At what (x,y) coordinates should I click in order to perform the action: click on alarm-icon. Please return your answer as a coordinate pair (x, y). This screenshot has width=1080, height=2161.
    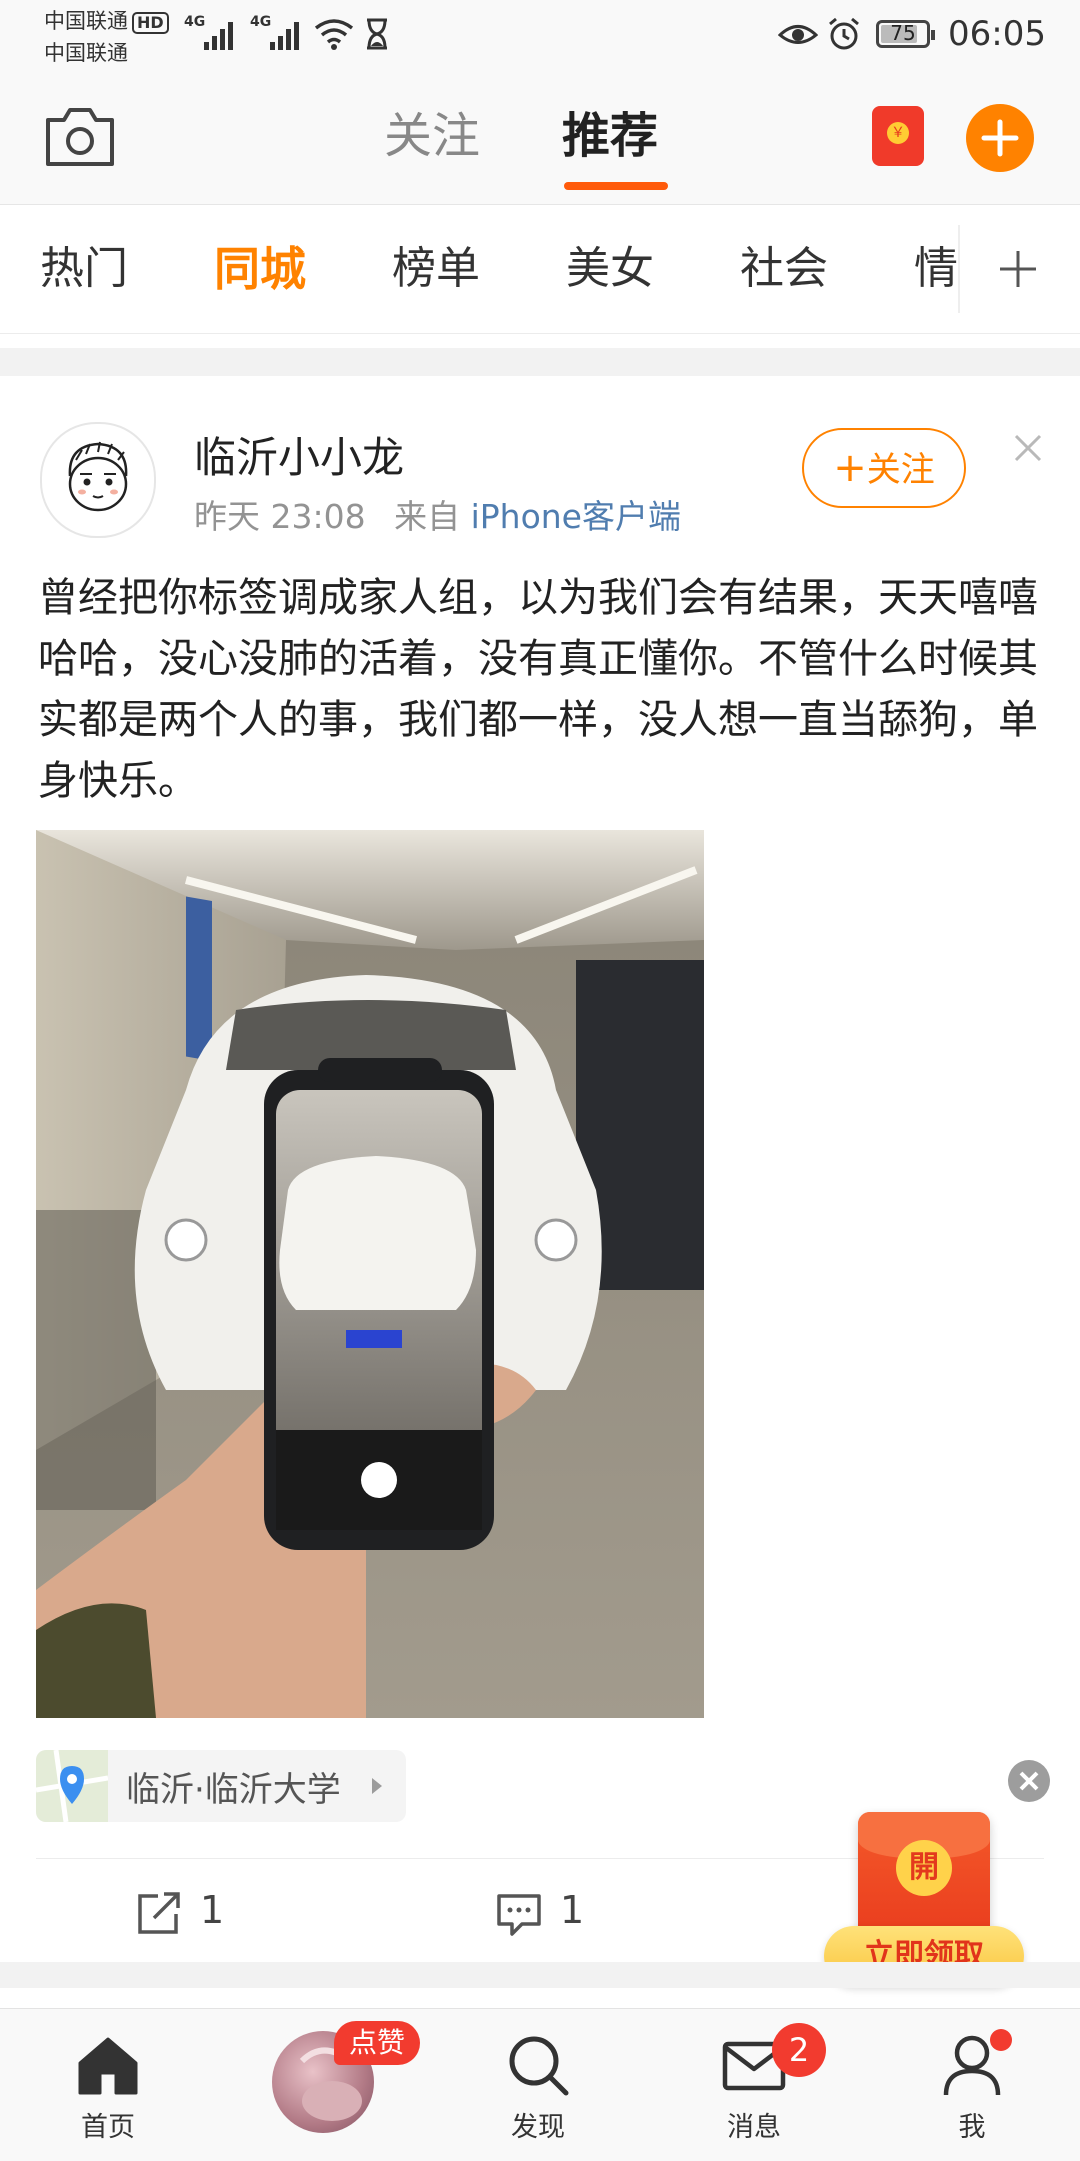
    Looking at the image, I should click on (844, 33).